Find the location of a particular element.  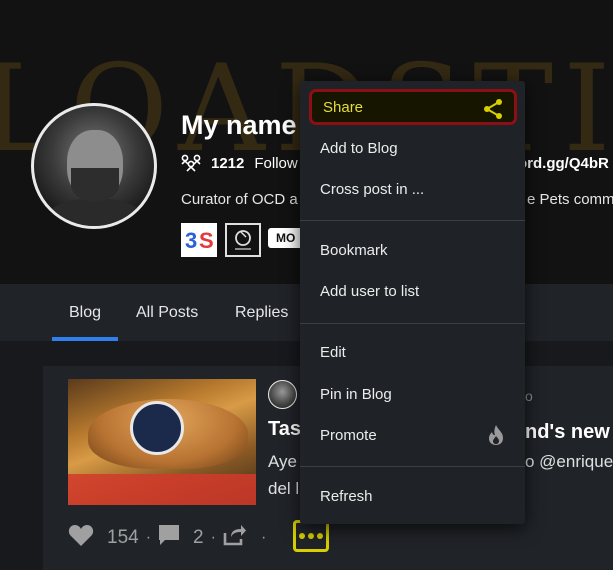

post-excerpt: Aye is located at coordinates (282, 461).